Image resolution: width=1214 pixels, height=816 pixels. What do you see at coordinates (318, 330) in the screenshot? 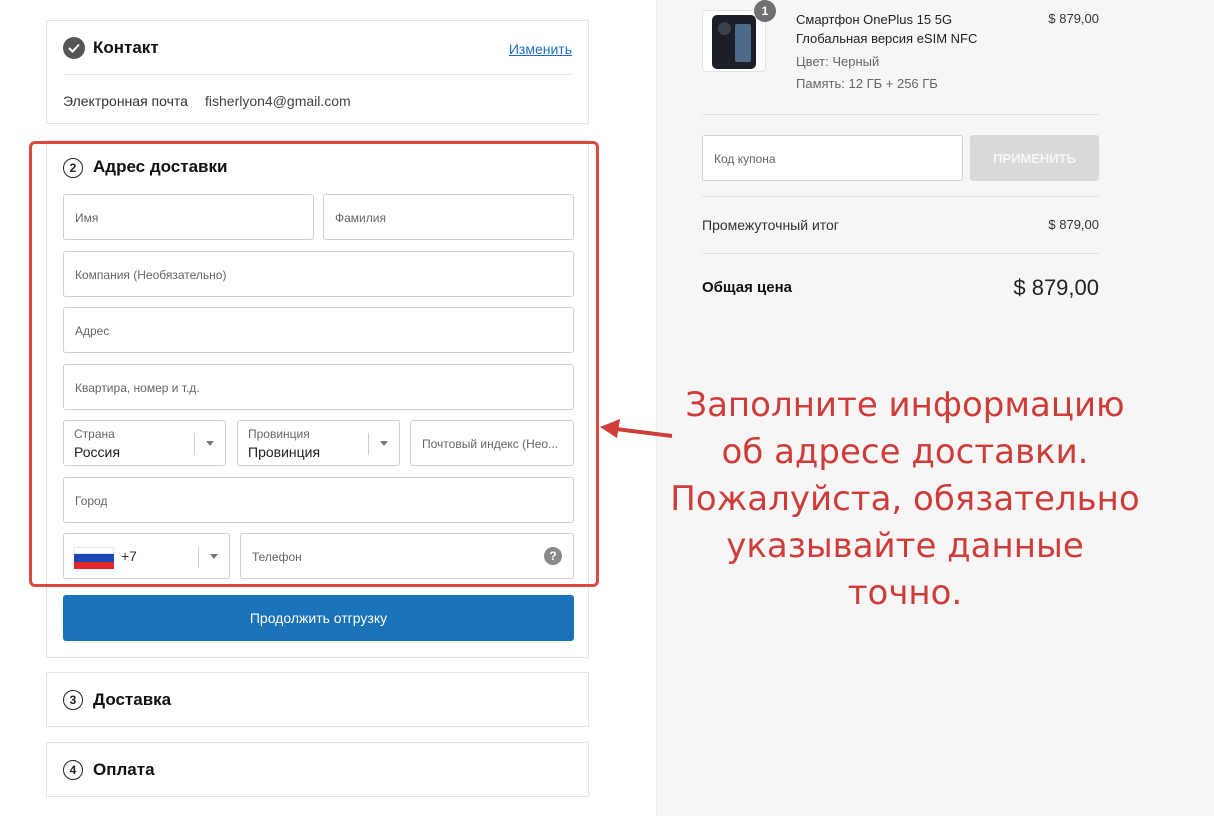
I see `address-field: Адрес` at bounding box center [318, 330].